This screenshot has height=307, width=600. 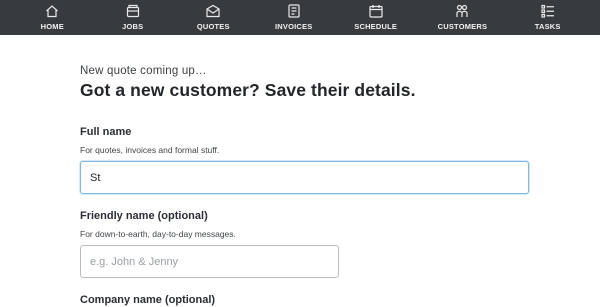 I want to click on customers-icon, so click(x=462, y=11).